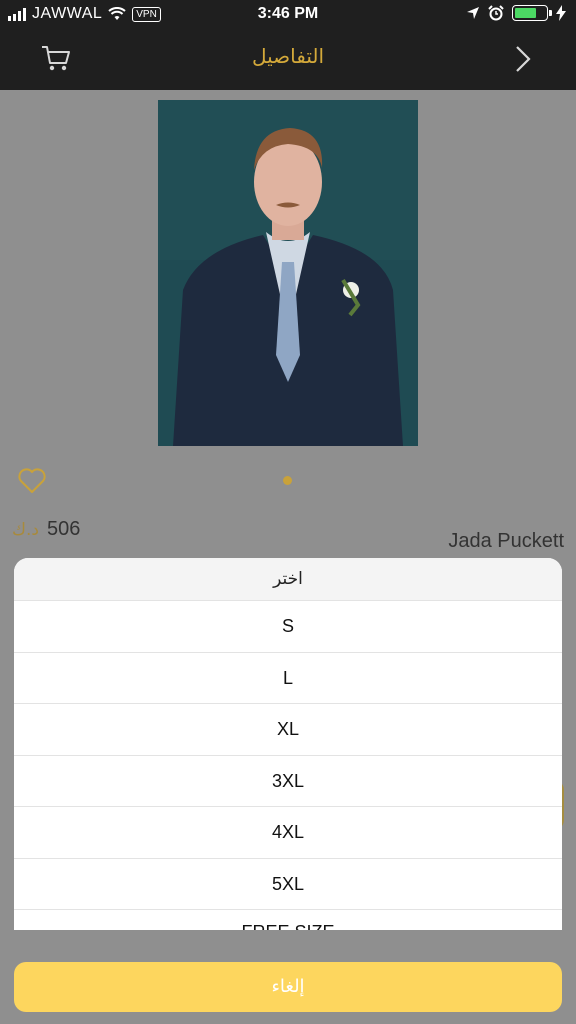 The height and width of the screenshot is (1024, 576). What do you see at coordinates (288, 56) in the screenshot?
I see `page-title: التفاصيل` at bounding box center [288, 56].